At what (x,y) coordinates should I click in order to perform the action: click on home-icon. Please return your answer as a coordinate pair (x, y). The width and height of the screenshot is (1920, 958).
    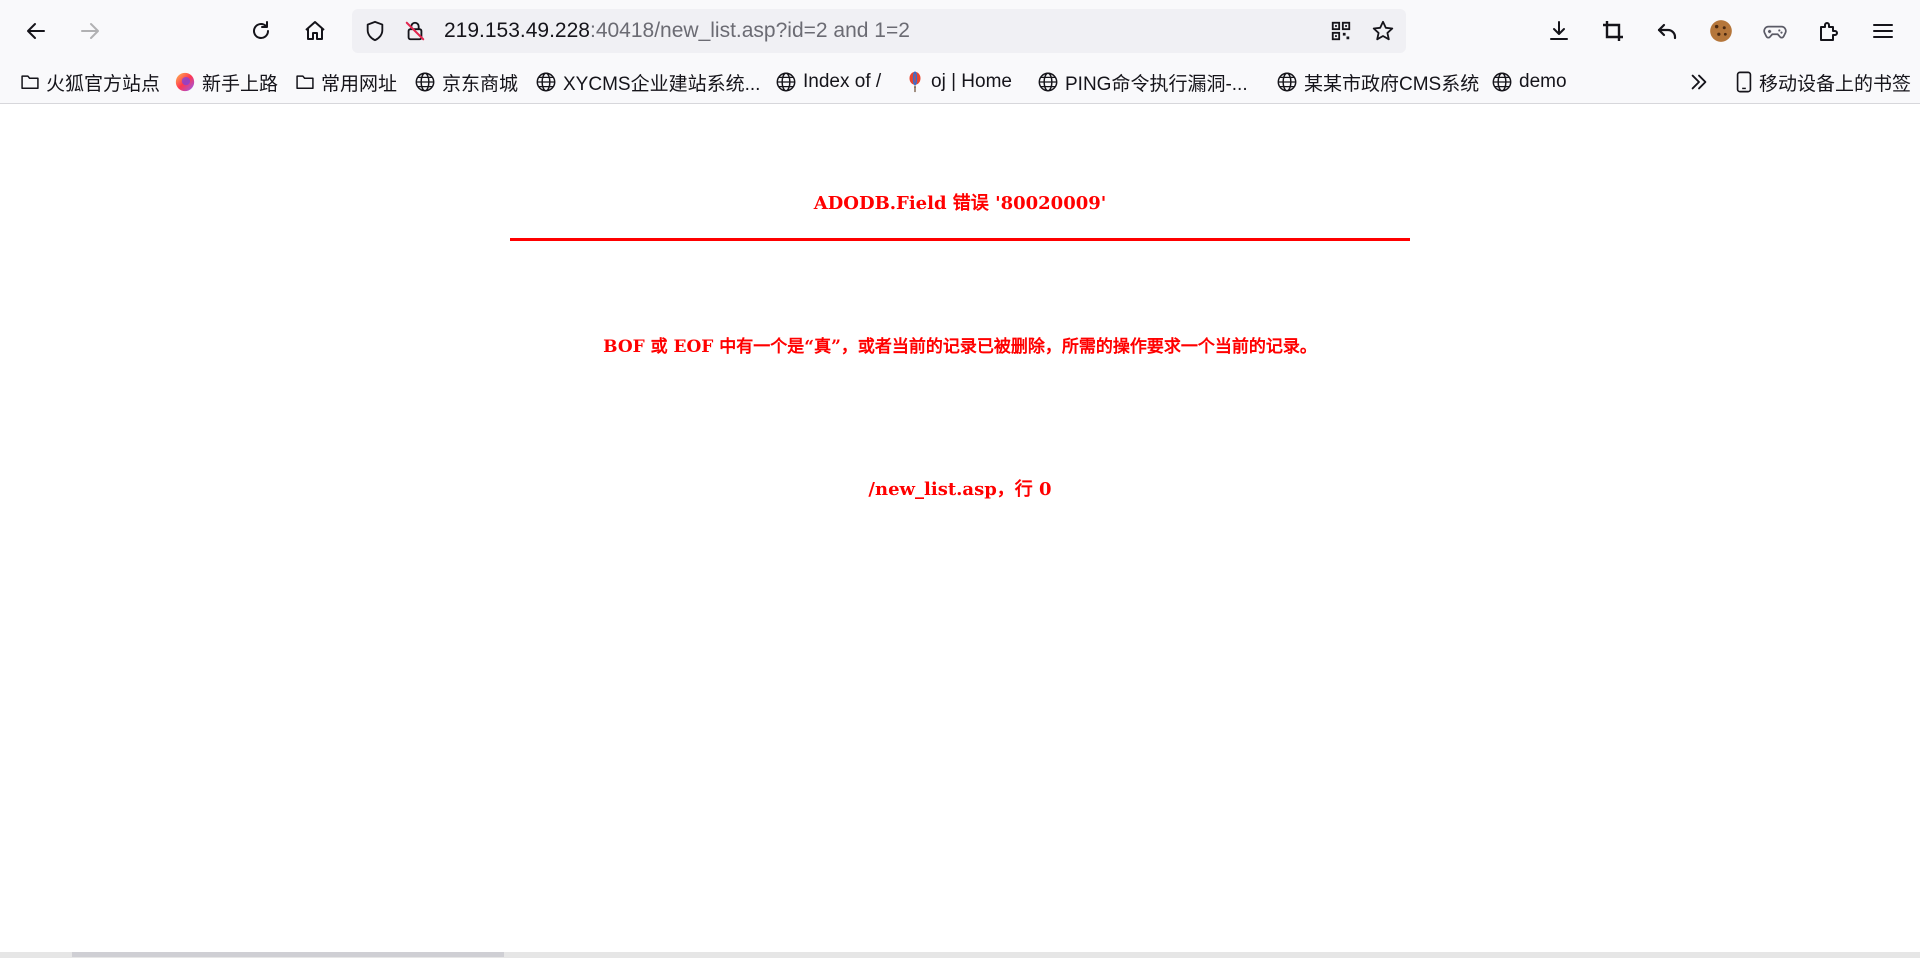
    Looking at the image, I should click on (315, 30).